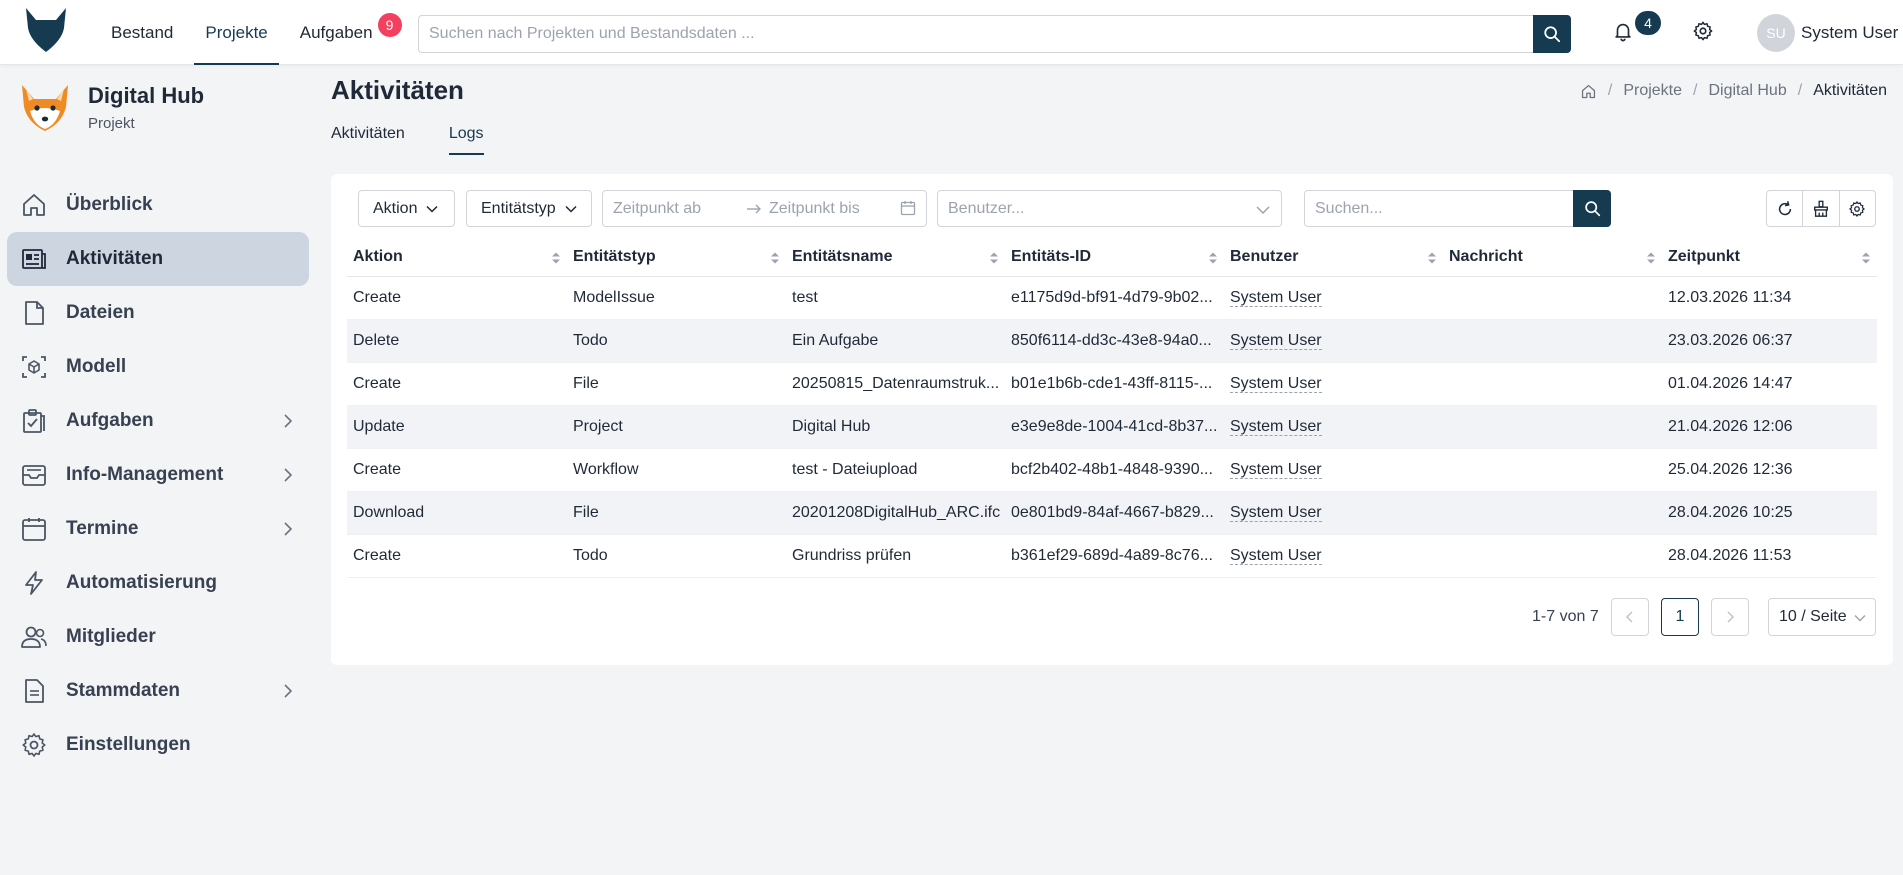  What do you see at coordinates (158, 313) in the screenshot?
I see `sidebar-item-dateien: Dateien` at bounding box center [158, 313].